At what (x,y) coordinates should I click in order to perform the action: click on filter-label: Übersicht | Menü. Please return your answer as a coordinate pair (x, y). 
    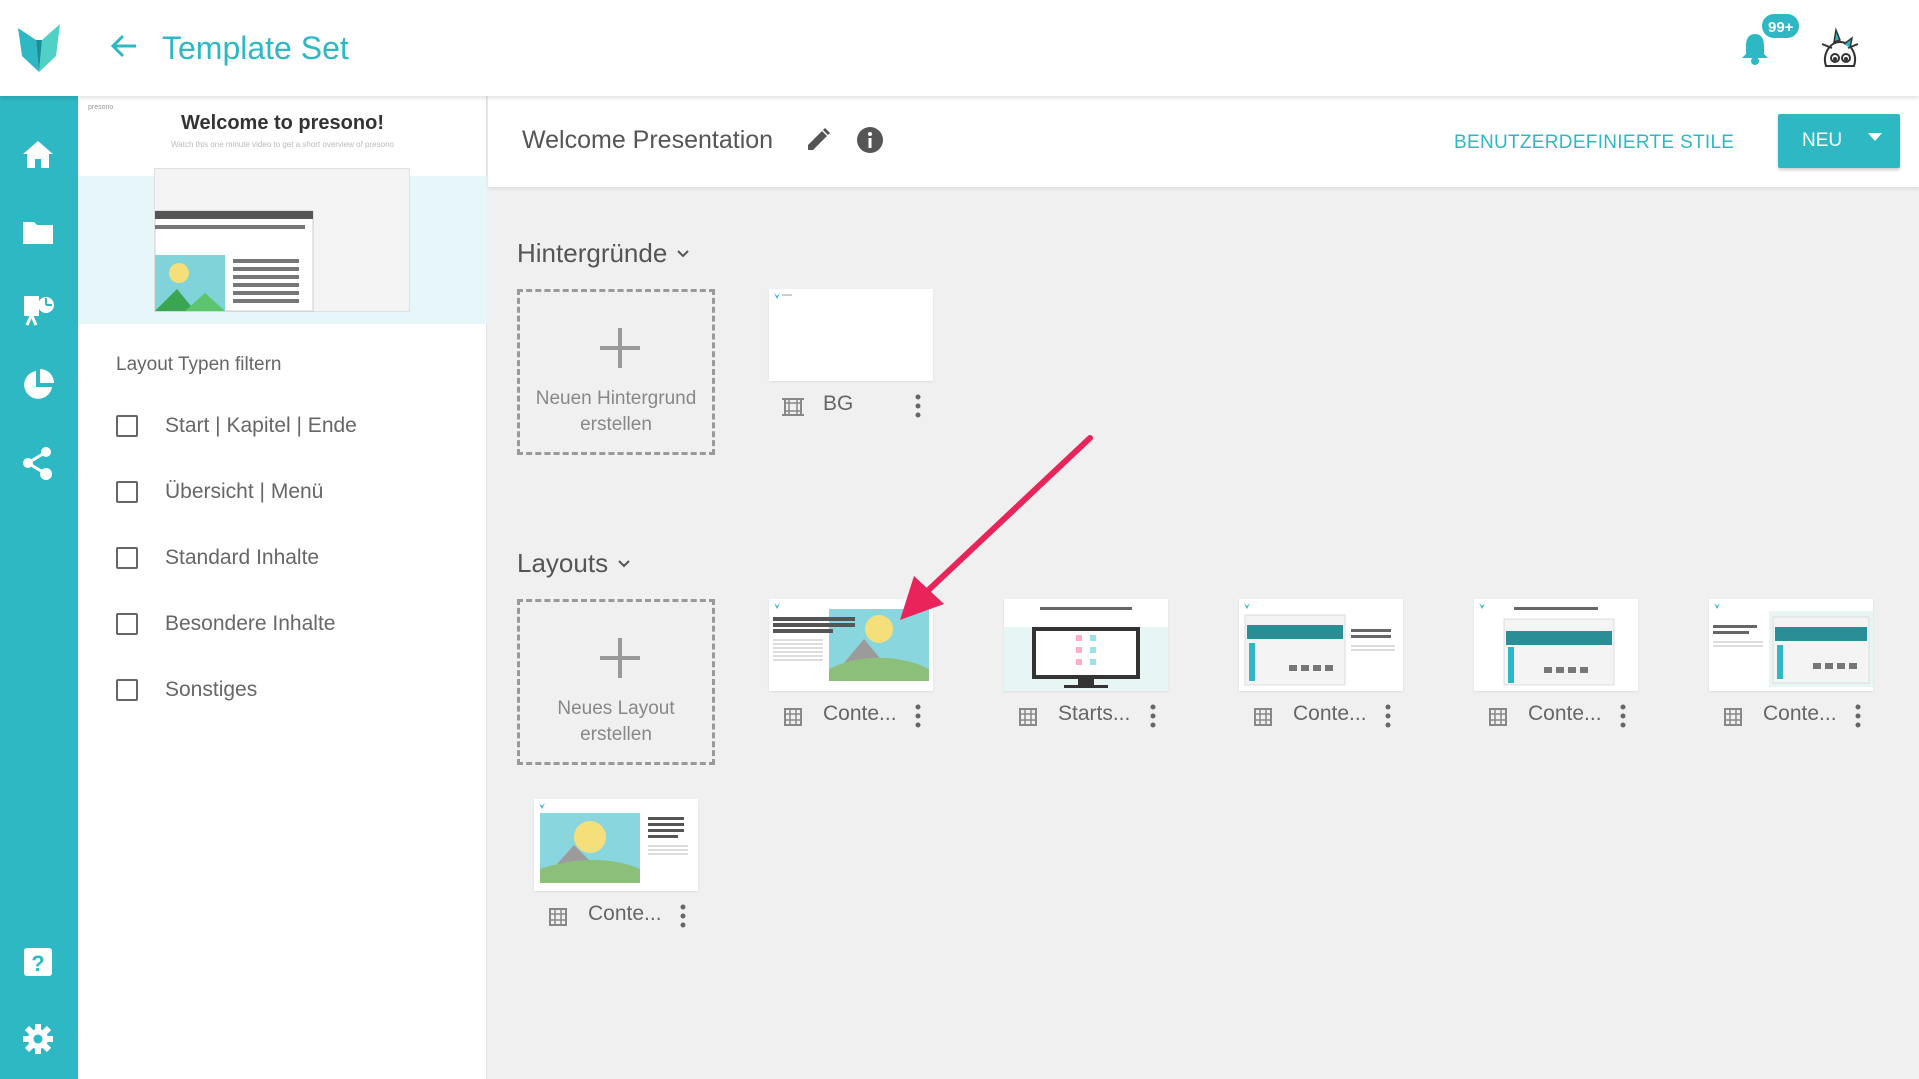
    Looking at the image, I should click on (244, 491).